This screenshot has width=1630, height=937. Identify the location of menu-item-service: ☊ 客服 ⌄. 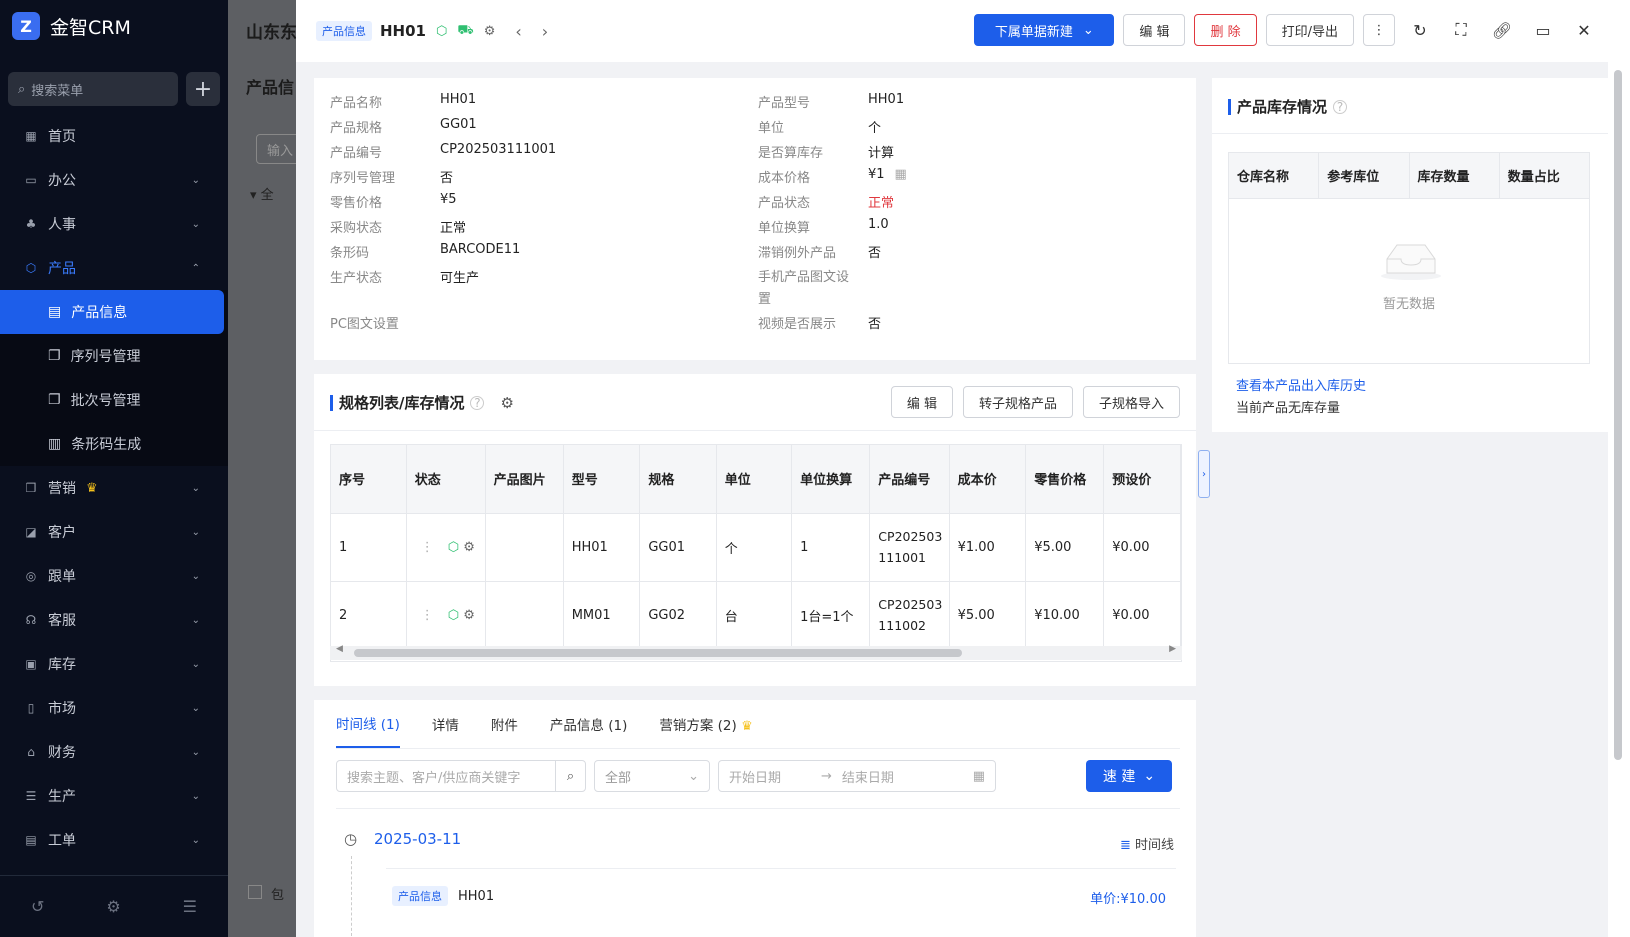
(114, 620).